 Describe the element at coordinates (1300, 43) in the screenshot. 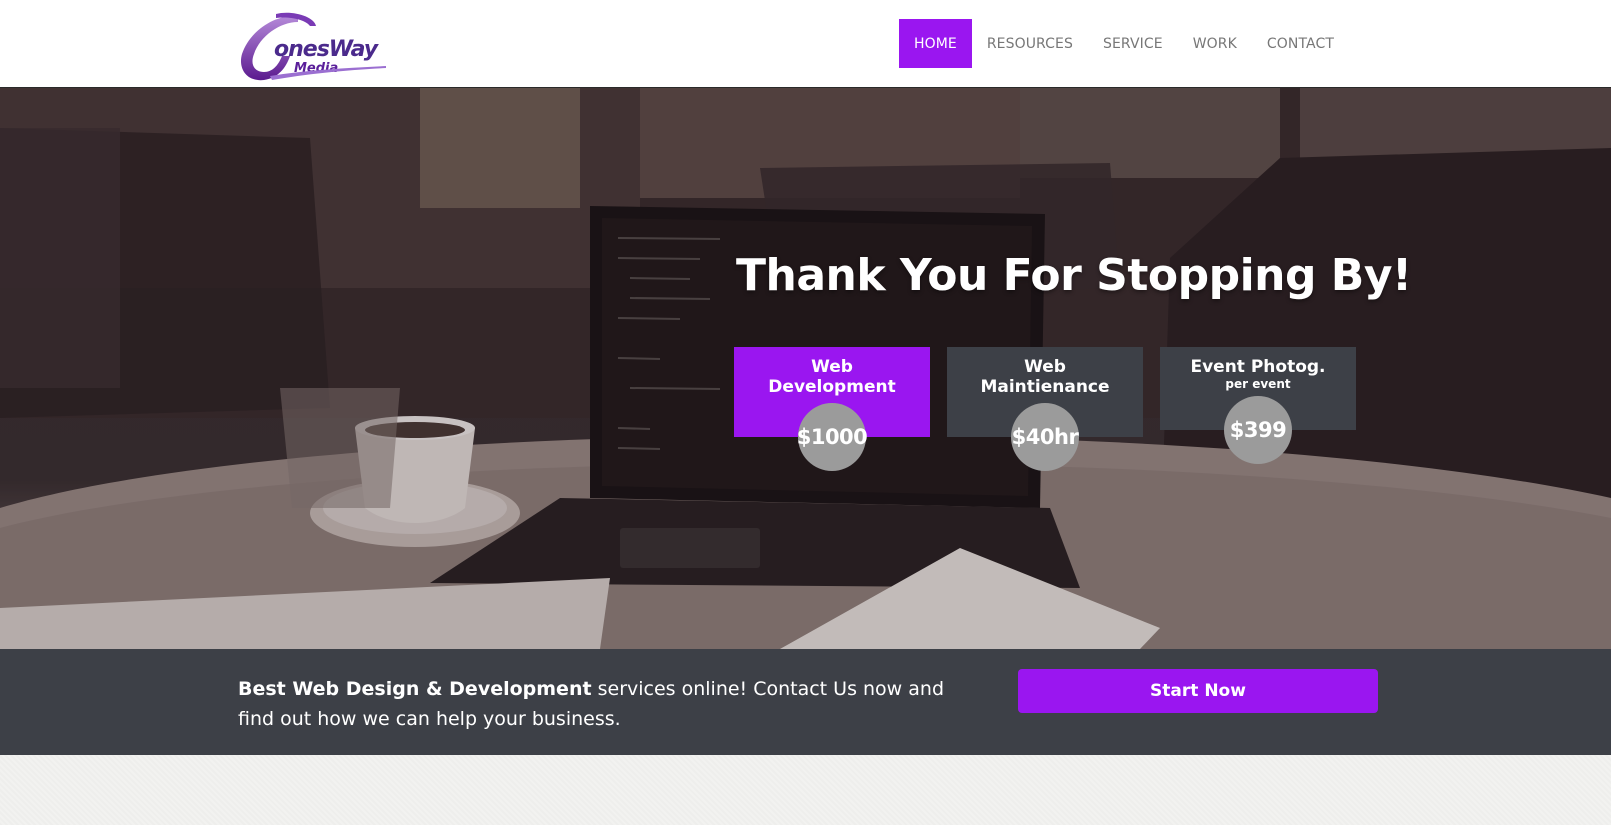

I see `nav-item-contact: CONTACT` at that location.